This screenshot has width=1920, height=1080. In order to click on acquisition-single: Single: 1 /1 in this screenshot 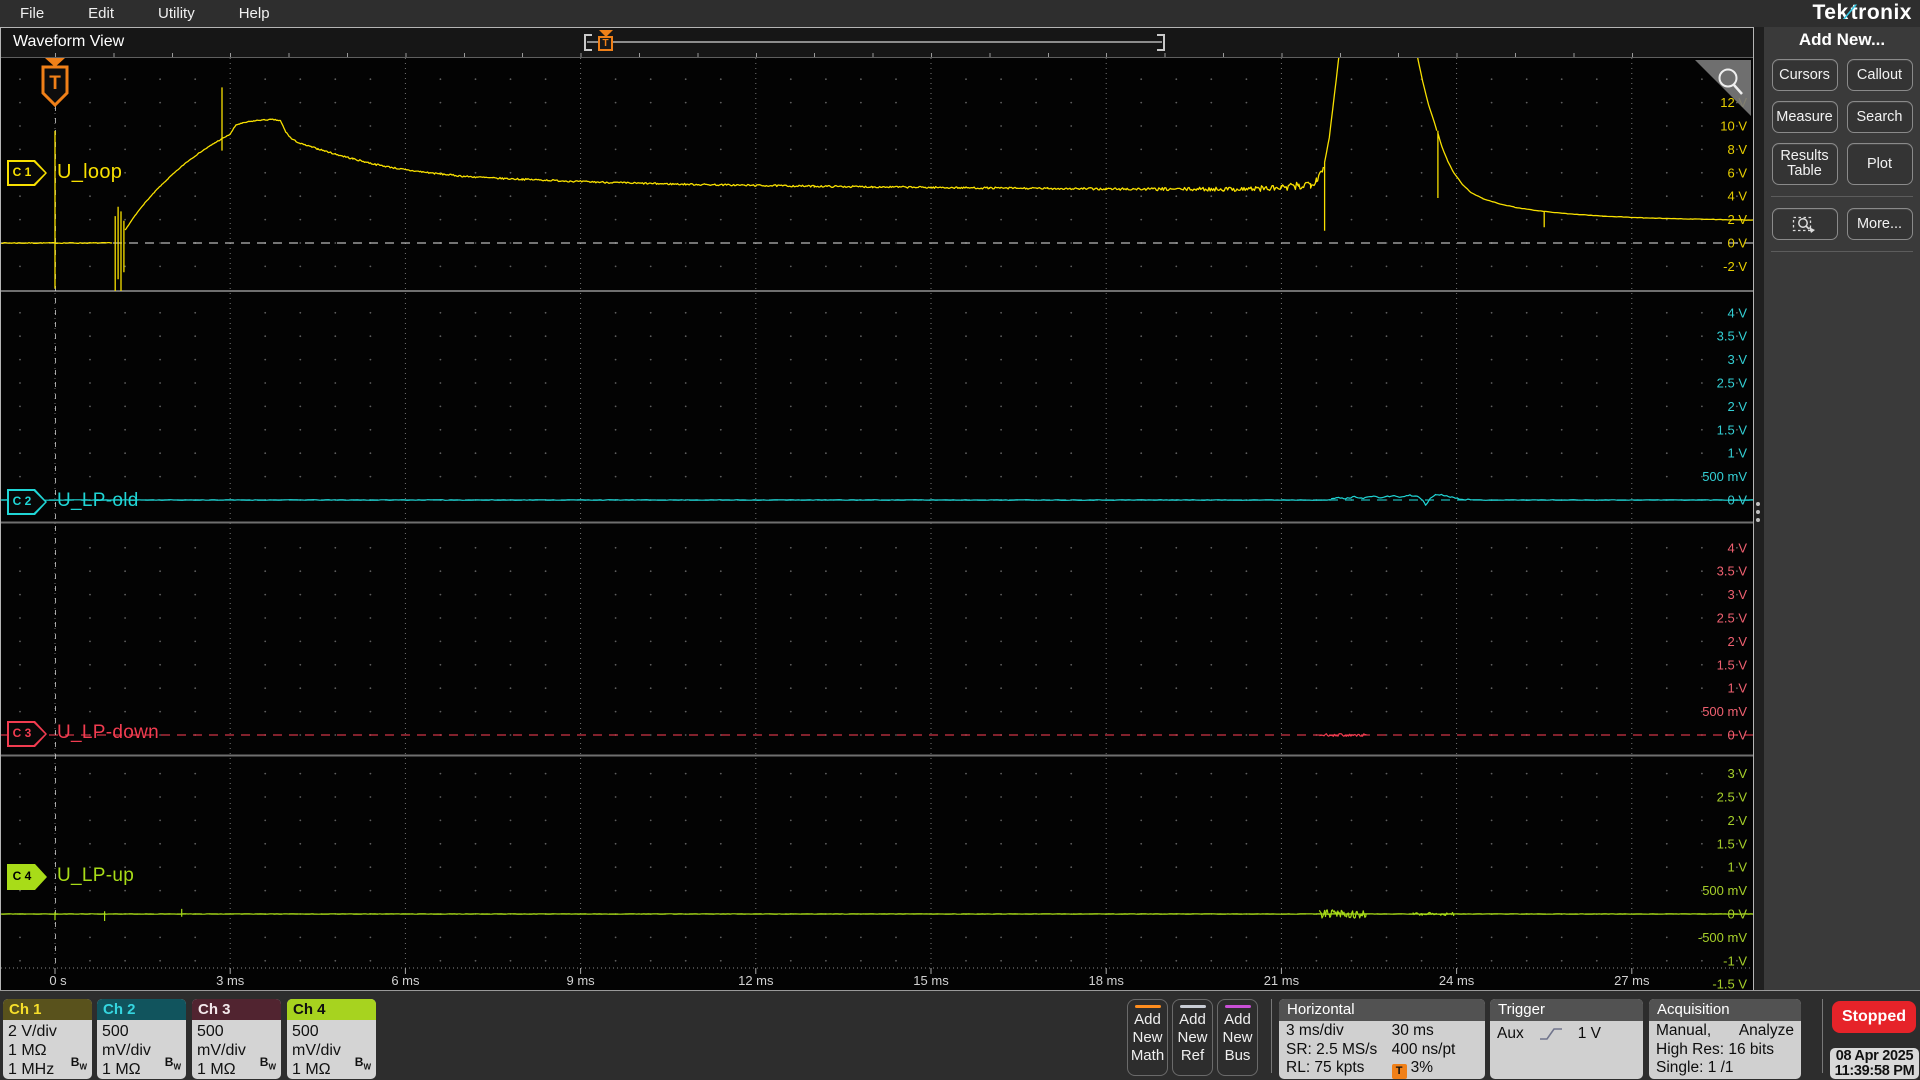, I will do `click(1695, 1067)`.